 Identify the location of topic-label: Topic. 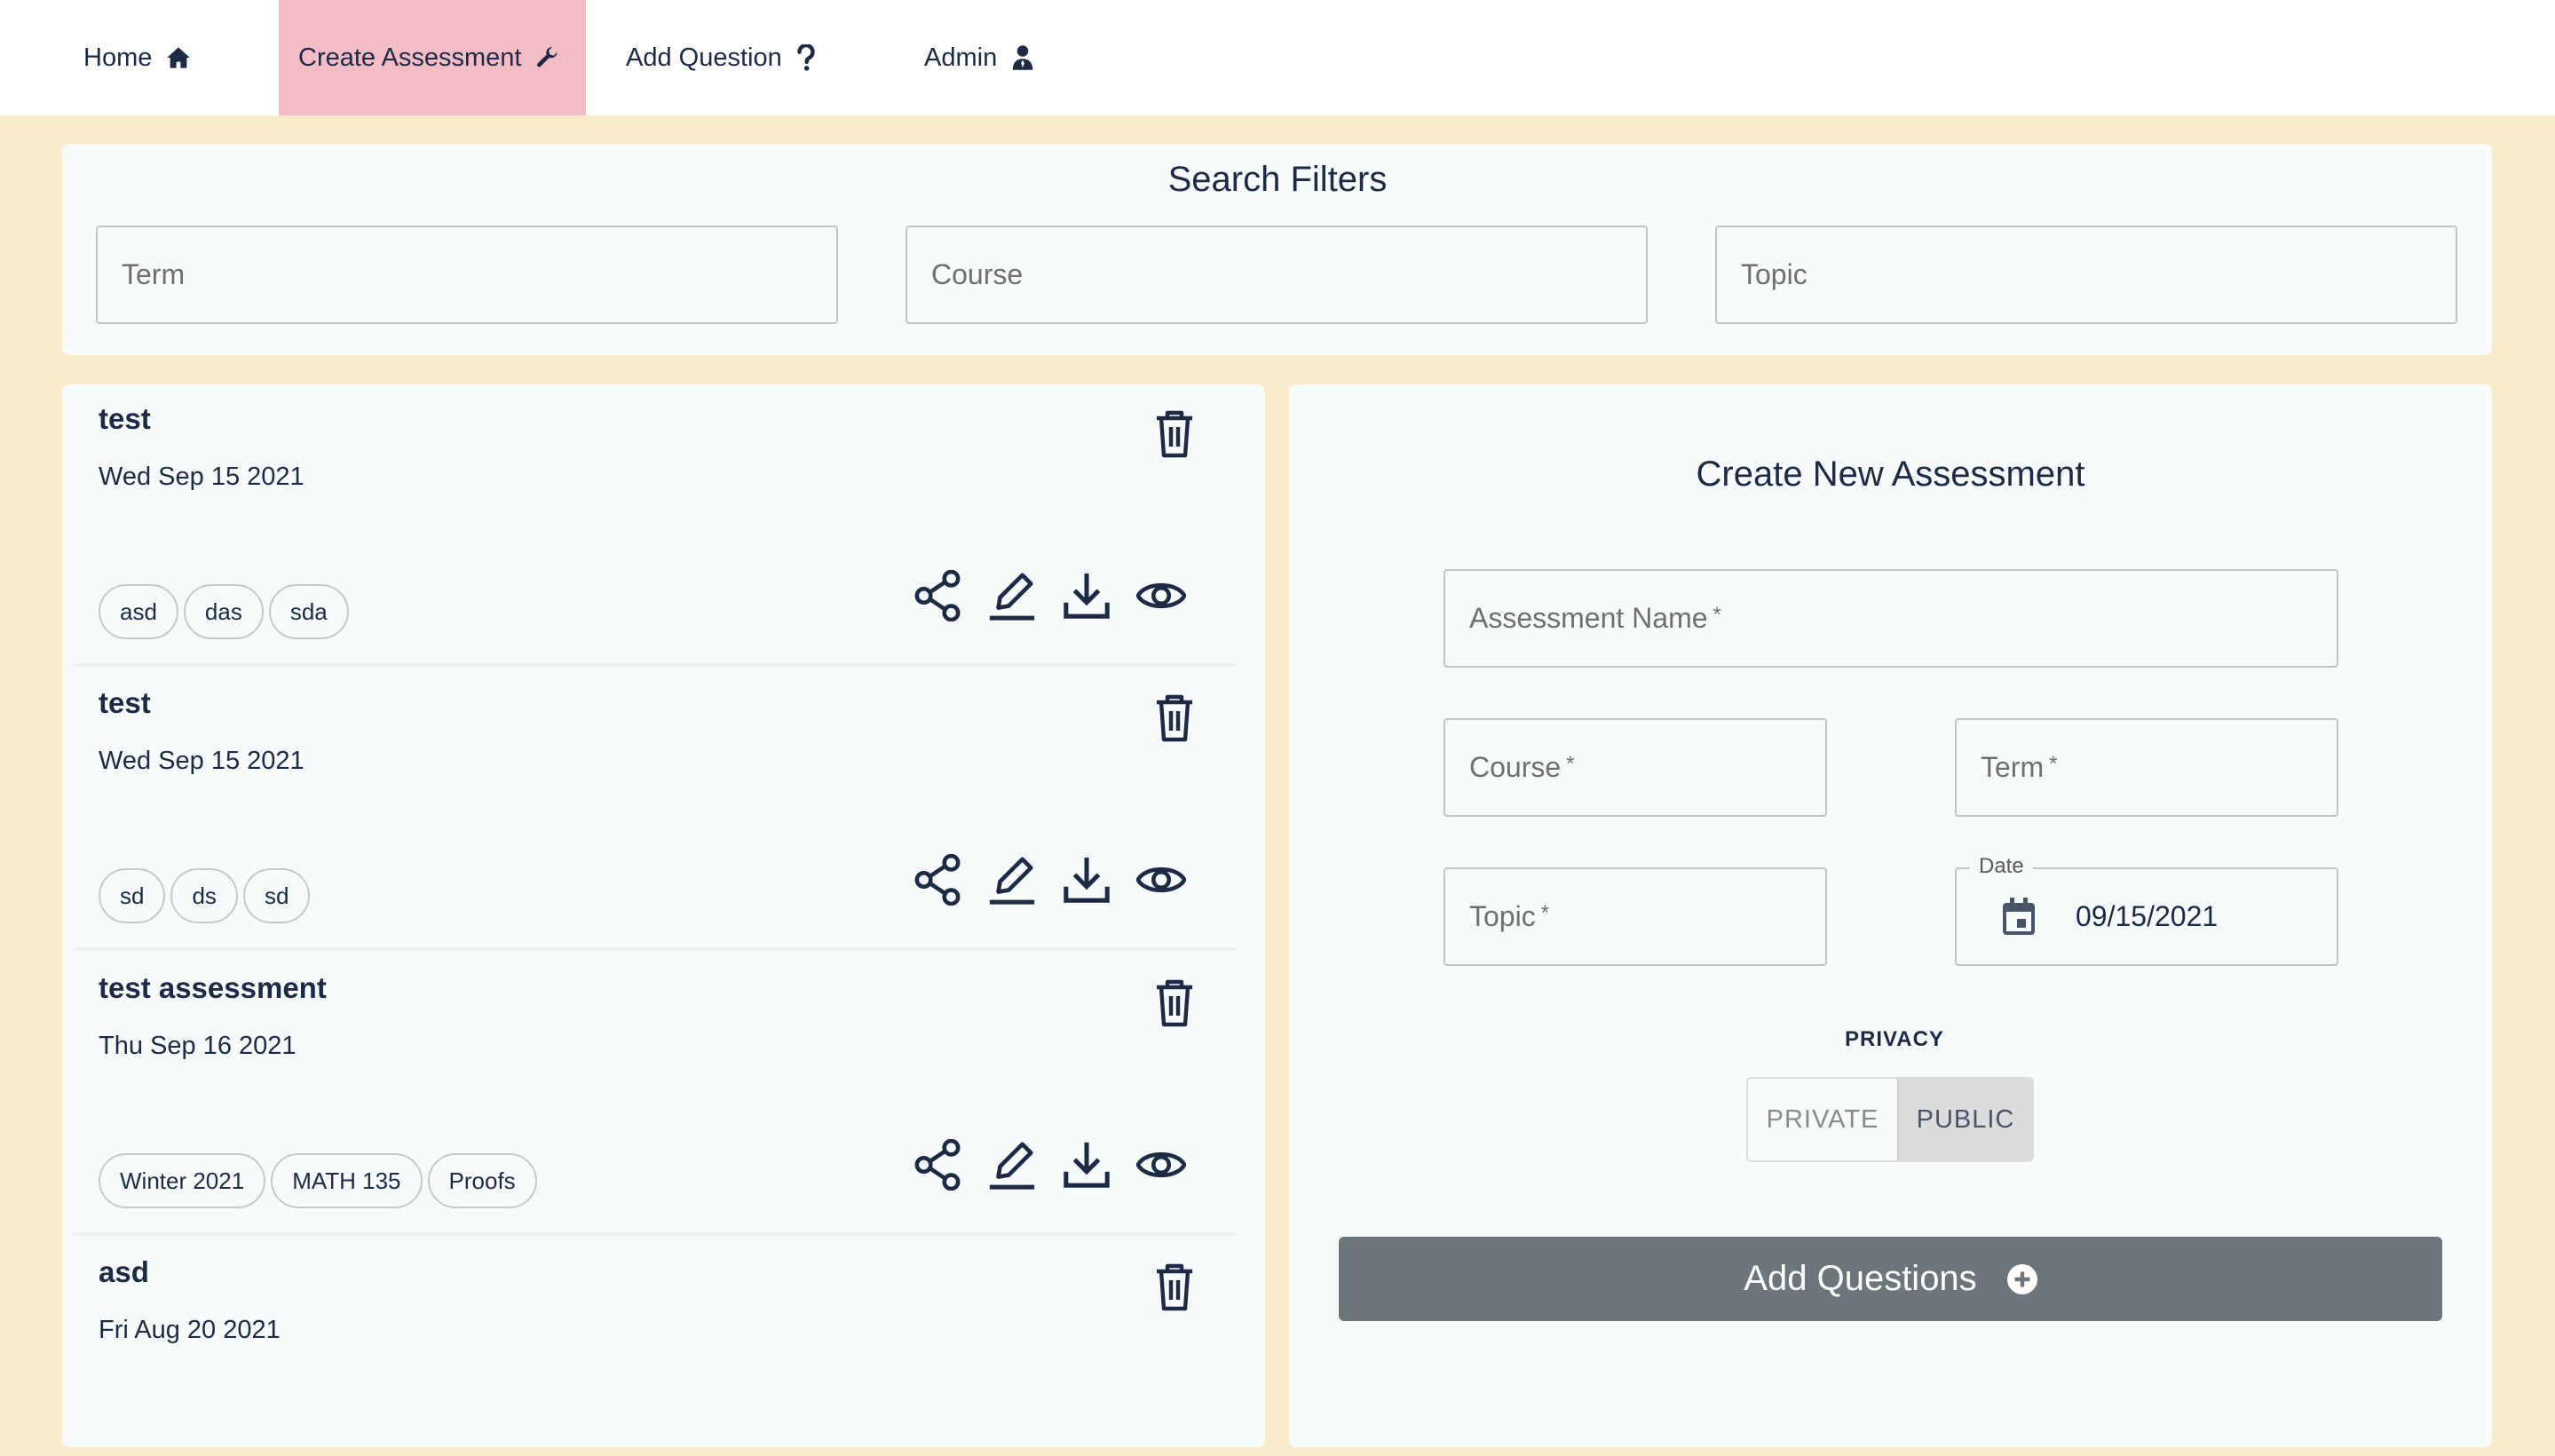
(1502, 916).